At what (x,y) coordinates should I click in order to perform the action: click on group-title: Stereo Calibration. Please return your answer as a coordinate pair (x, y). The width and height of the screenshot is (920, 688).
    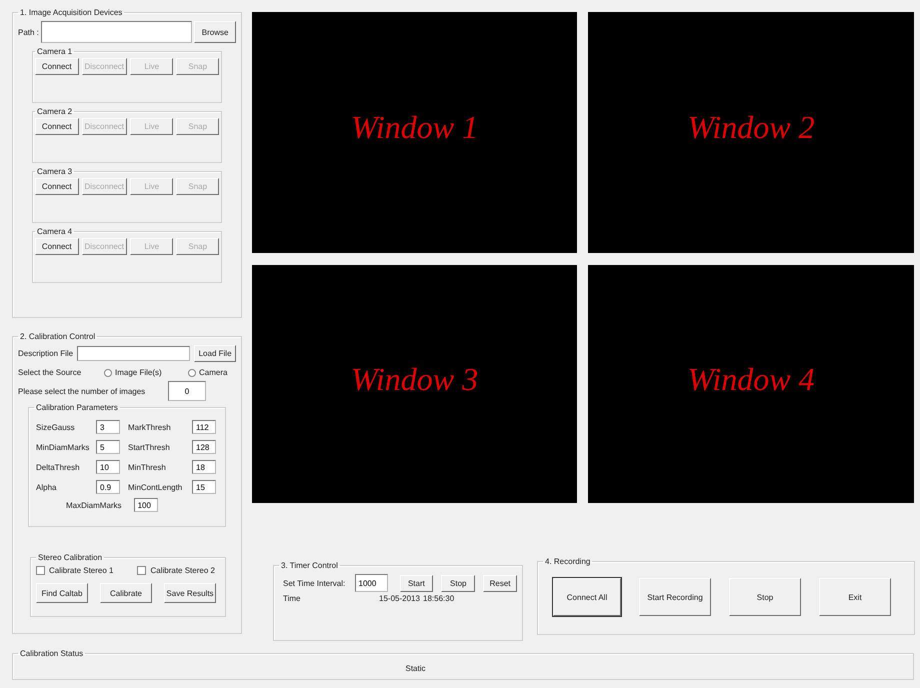
    Looking at the image, I should click on (70, 557).